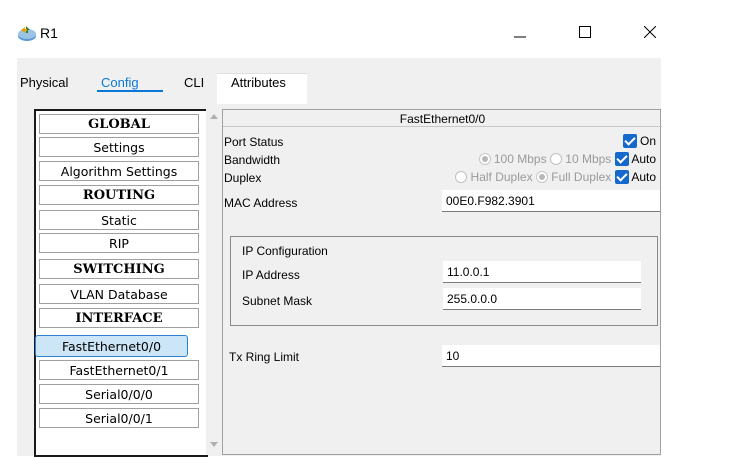 The height and width of the screenshot is (457, 741). What do you see at coordinates (111, 346) in the screenshot?
I see `nav-item-fastethernet0-0: FastEthernet0/0` at bounding box center [111, 346].